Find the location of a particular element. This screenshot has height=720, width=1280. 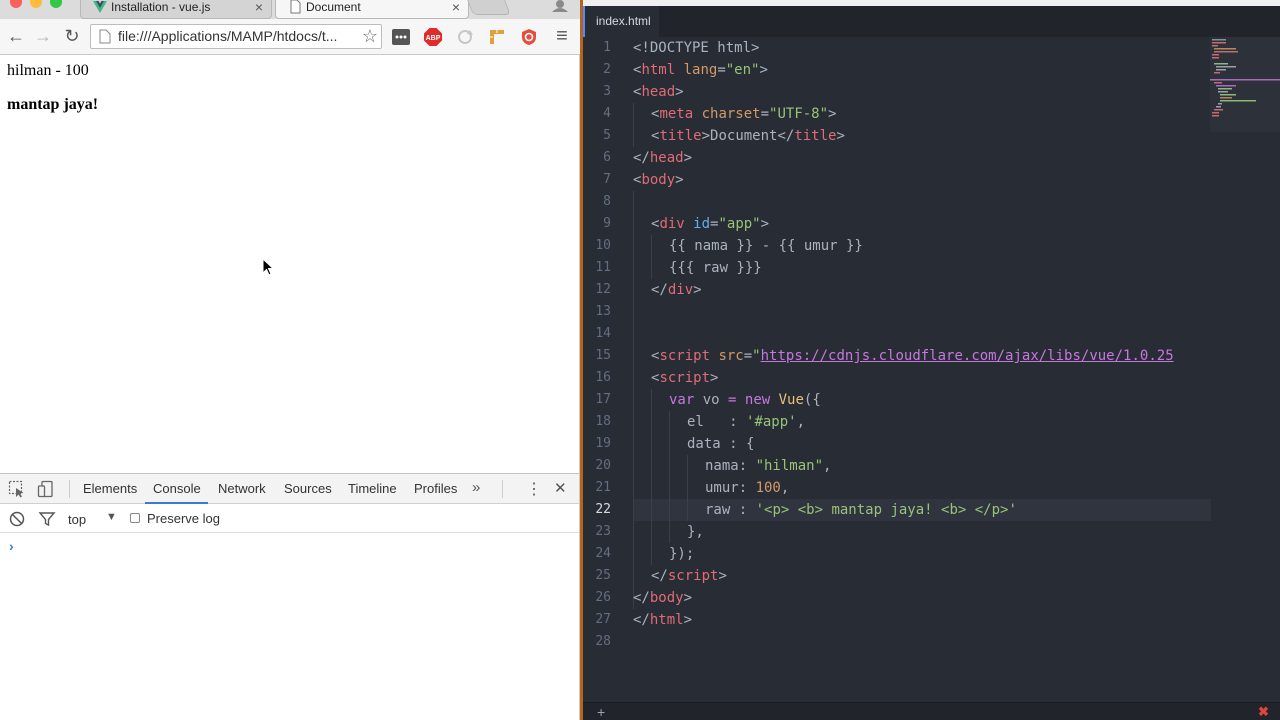

address-bar: file:///Applications/MAMP/htdocs/t... ☆ is located at coordinates (236, 36).